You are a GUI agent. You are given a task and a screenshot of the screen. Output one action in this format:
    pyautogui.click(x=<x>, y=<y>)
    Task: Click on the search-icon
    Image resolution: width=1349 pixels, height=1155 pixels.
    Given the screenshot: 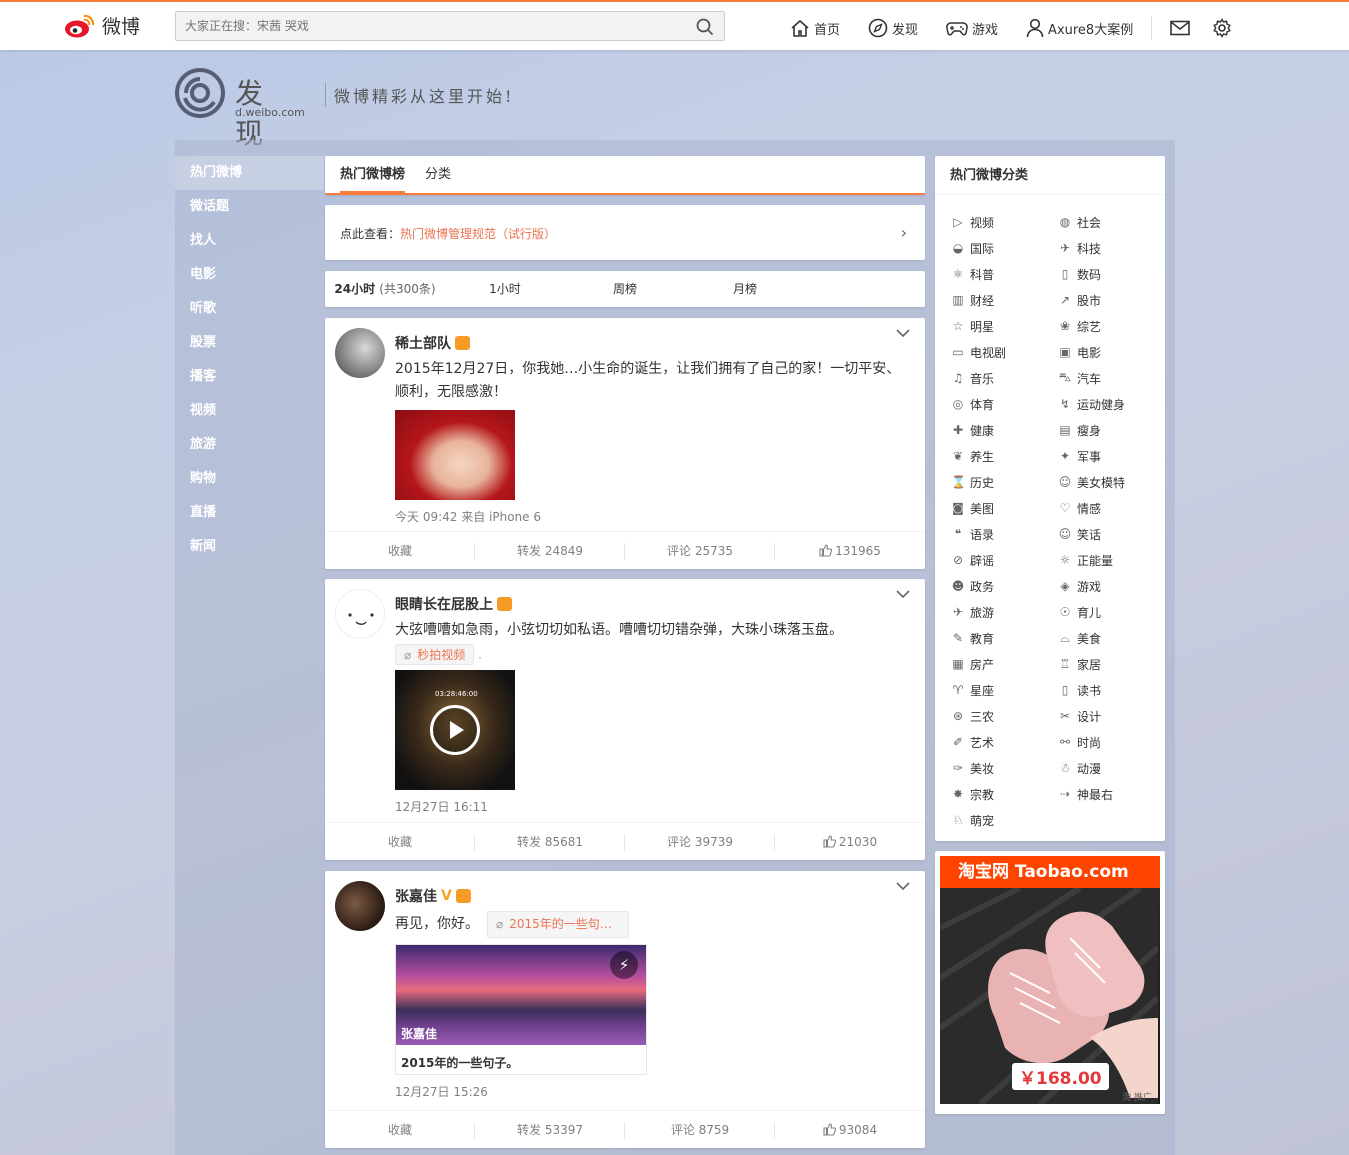 What is the action you would take?
    pyautogui.click(x=705, y=28)
    